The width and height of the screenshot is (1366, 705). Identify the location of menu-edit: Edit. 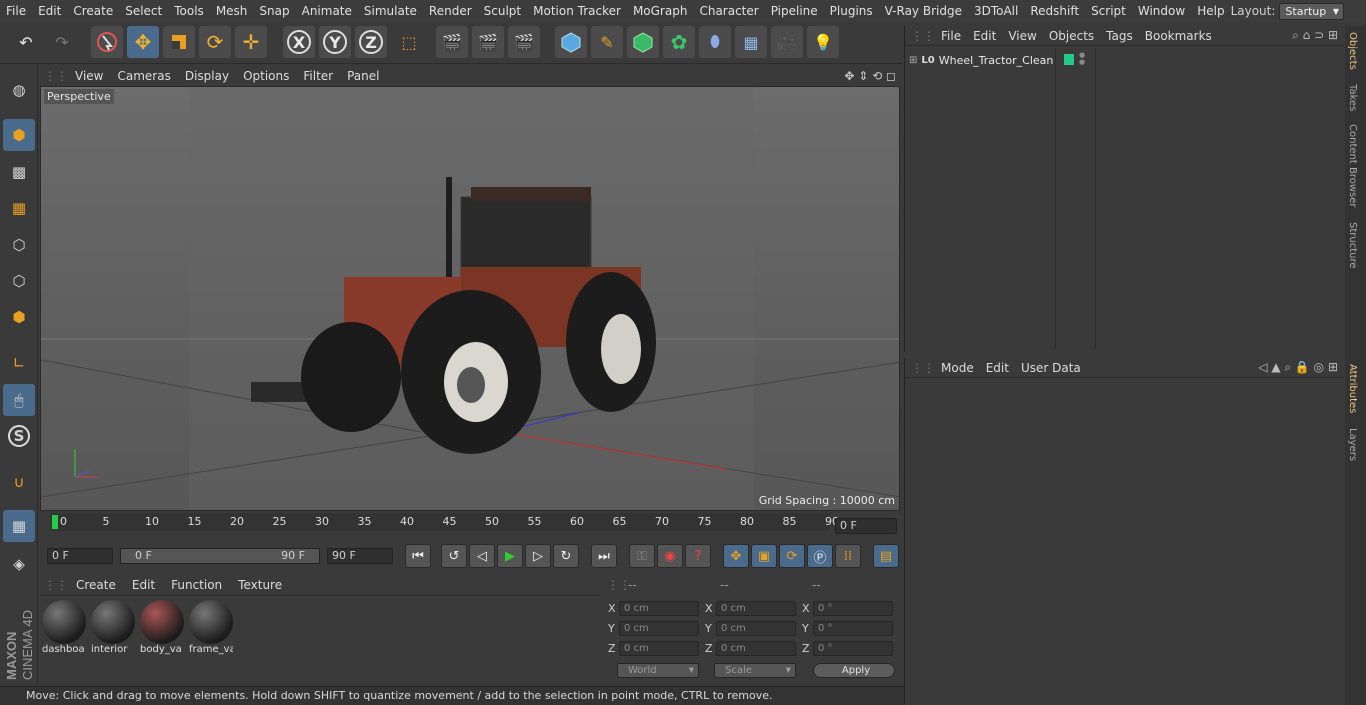
(49, 11).